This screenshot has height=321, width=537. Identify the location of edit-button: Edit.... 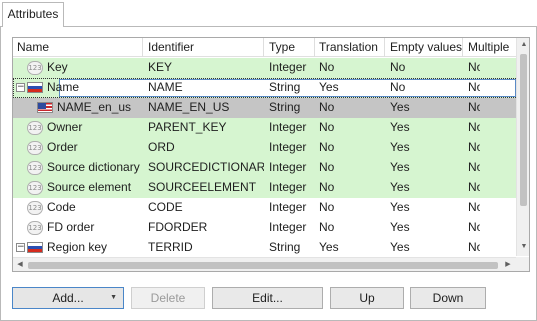
(267, 298).